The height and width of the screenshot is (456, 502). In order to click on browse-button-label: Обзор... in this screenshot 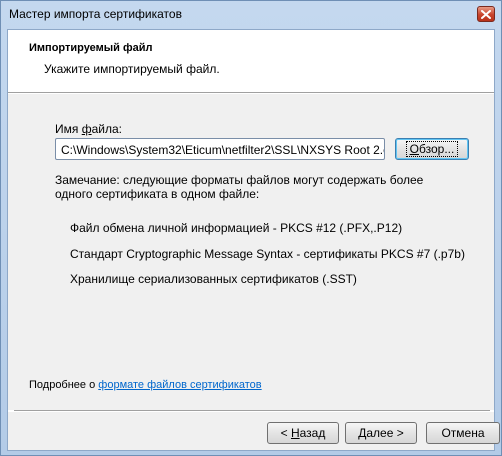, I will do `click(432, 149)`.